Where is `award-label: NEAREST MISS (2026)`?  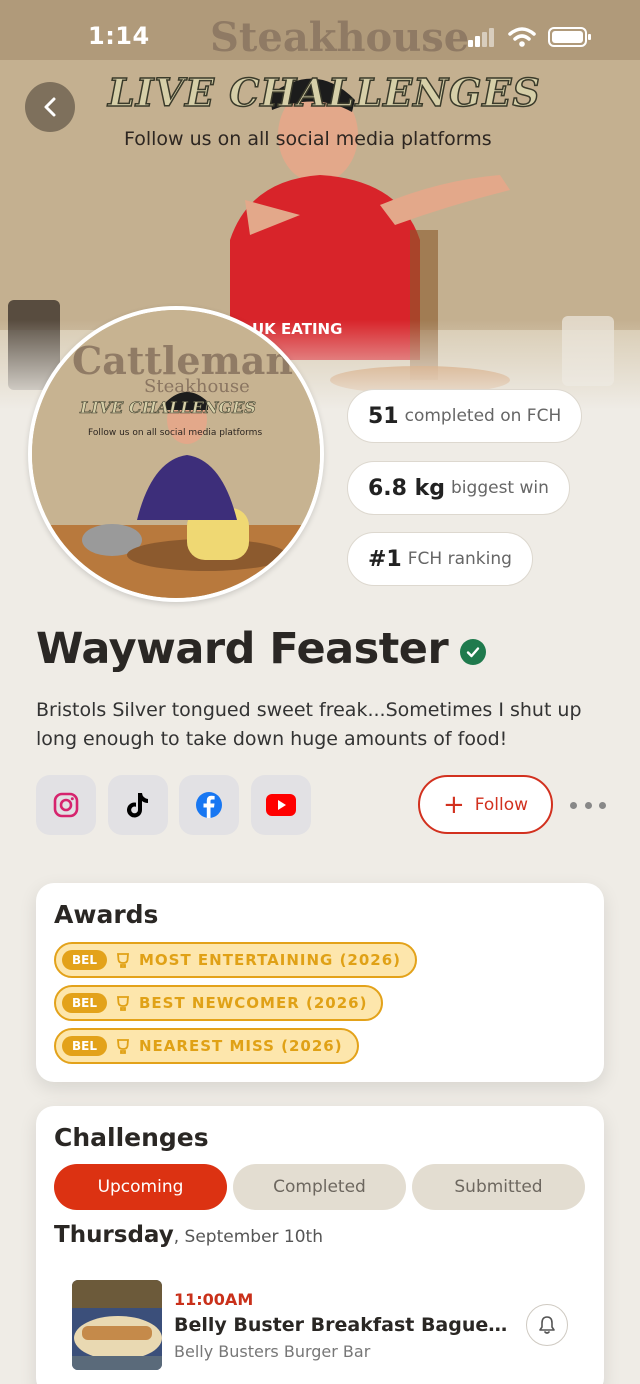
award-label: NEAREST MISS (2026) is located at coordinates (241, 1046).